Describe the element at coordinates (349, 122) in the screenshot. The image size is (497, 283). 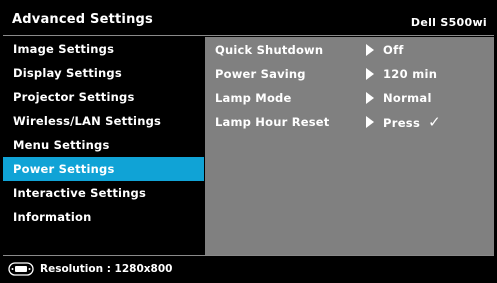
I see `setting-row-lamp-hour-reset: Lamp Hour Reset Press ✓` at that location.